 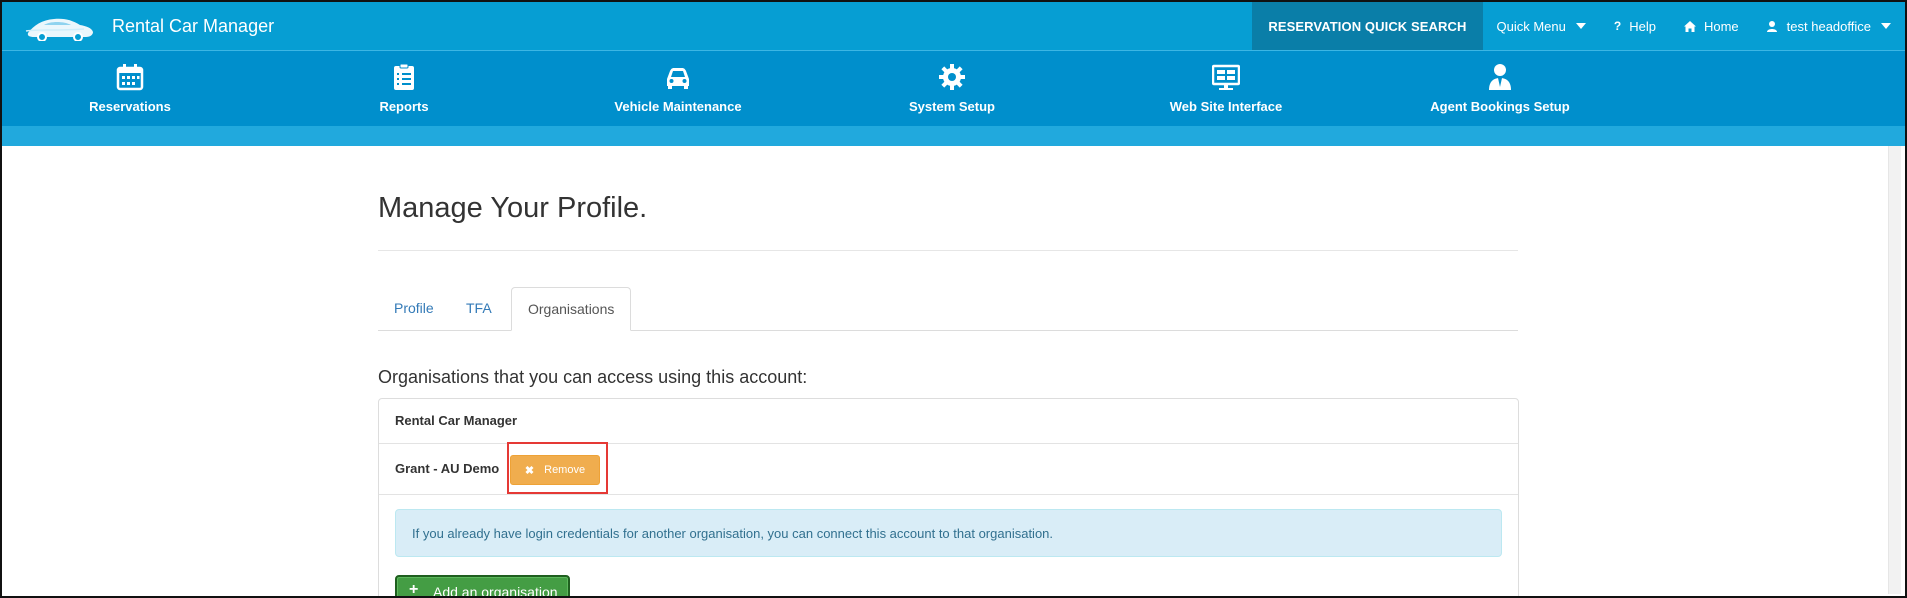 I want to click on add-organisation-label: Add an organisation, so click(x=495, y=591).